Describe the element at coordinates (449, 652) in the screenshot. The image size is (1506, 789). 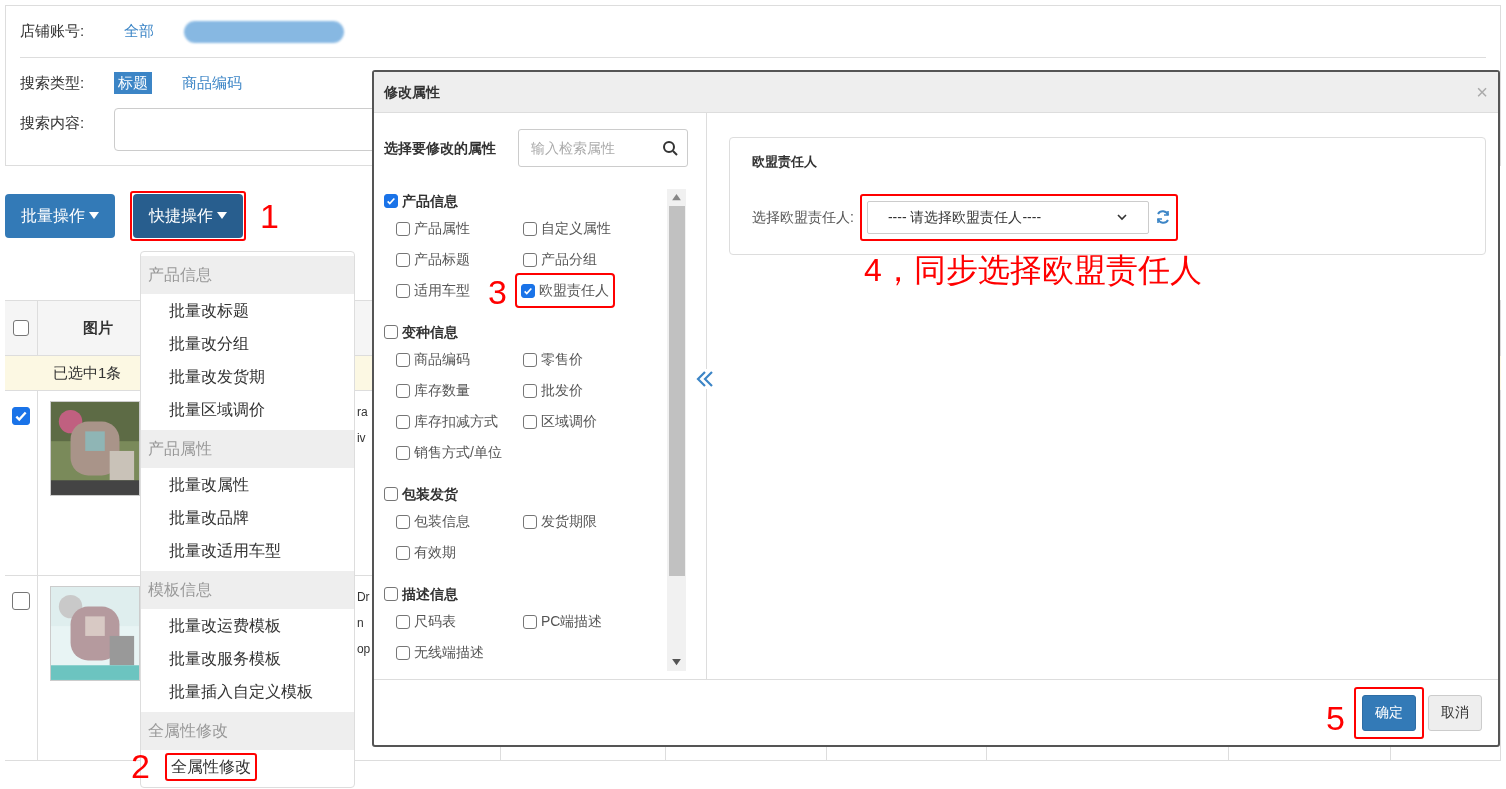
I see `attribute-label: 无线端描述` at that location.